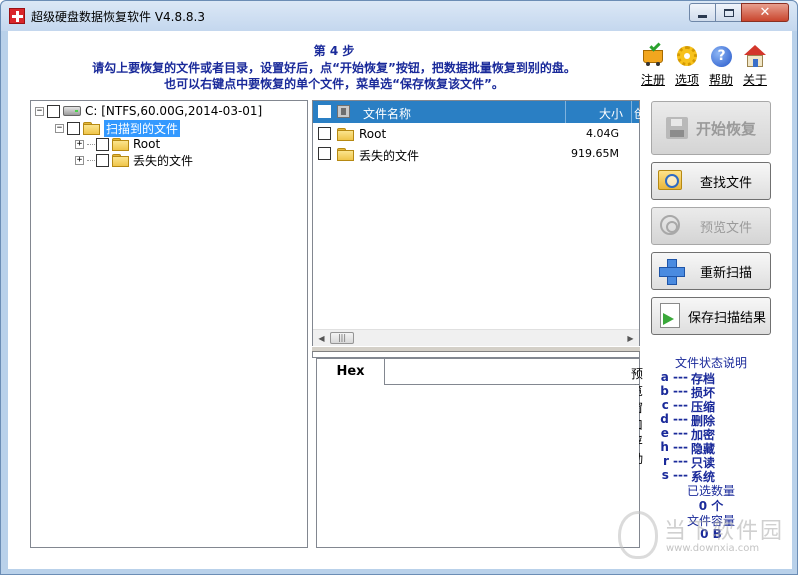 This screenshot has width=798, height=575. I want to click on tree-node-scanned: − 扫描到的文件, so click(118, 128).